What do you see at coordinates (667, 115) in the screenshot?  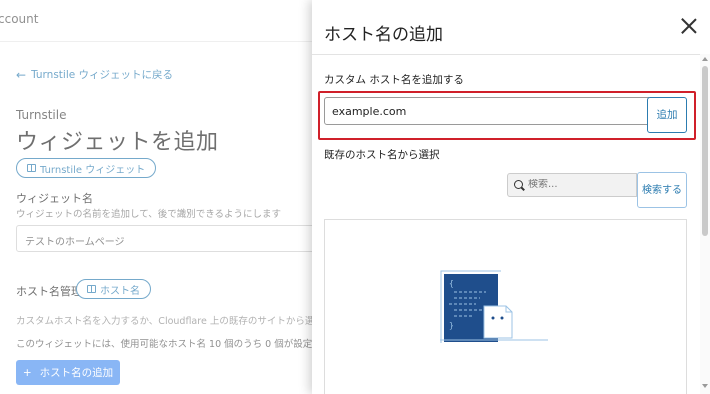 I see `add-button: 追加` at bounding box center [667, 115].